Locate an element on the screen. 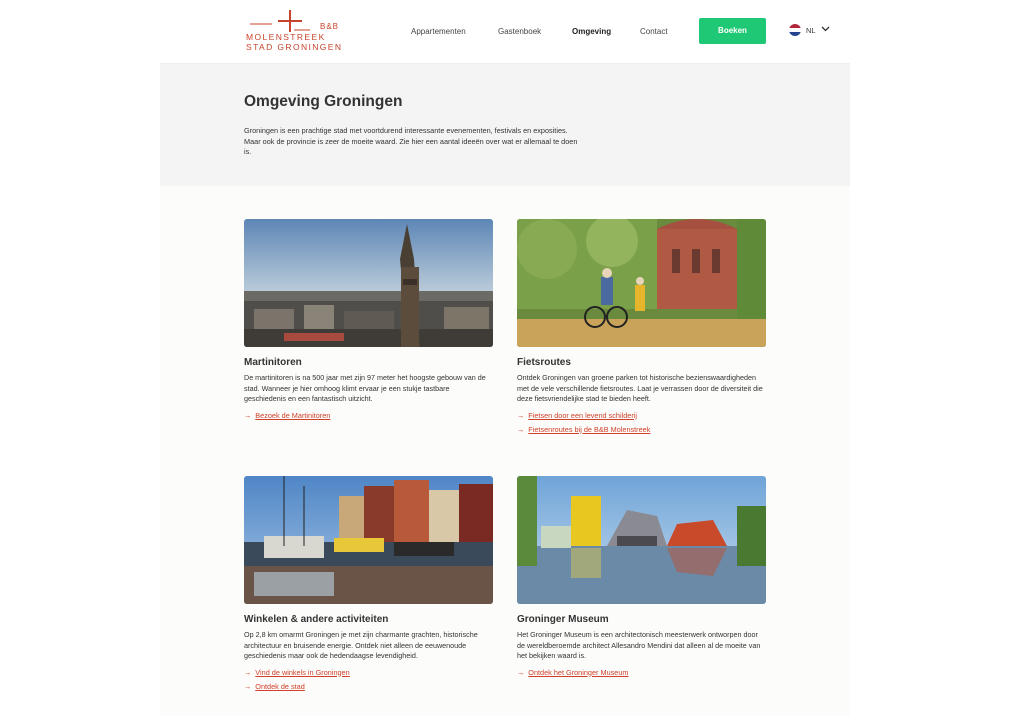  logo-line2: STAD GRONINGEN is located at coordinates (294, 47).